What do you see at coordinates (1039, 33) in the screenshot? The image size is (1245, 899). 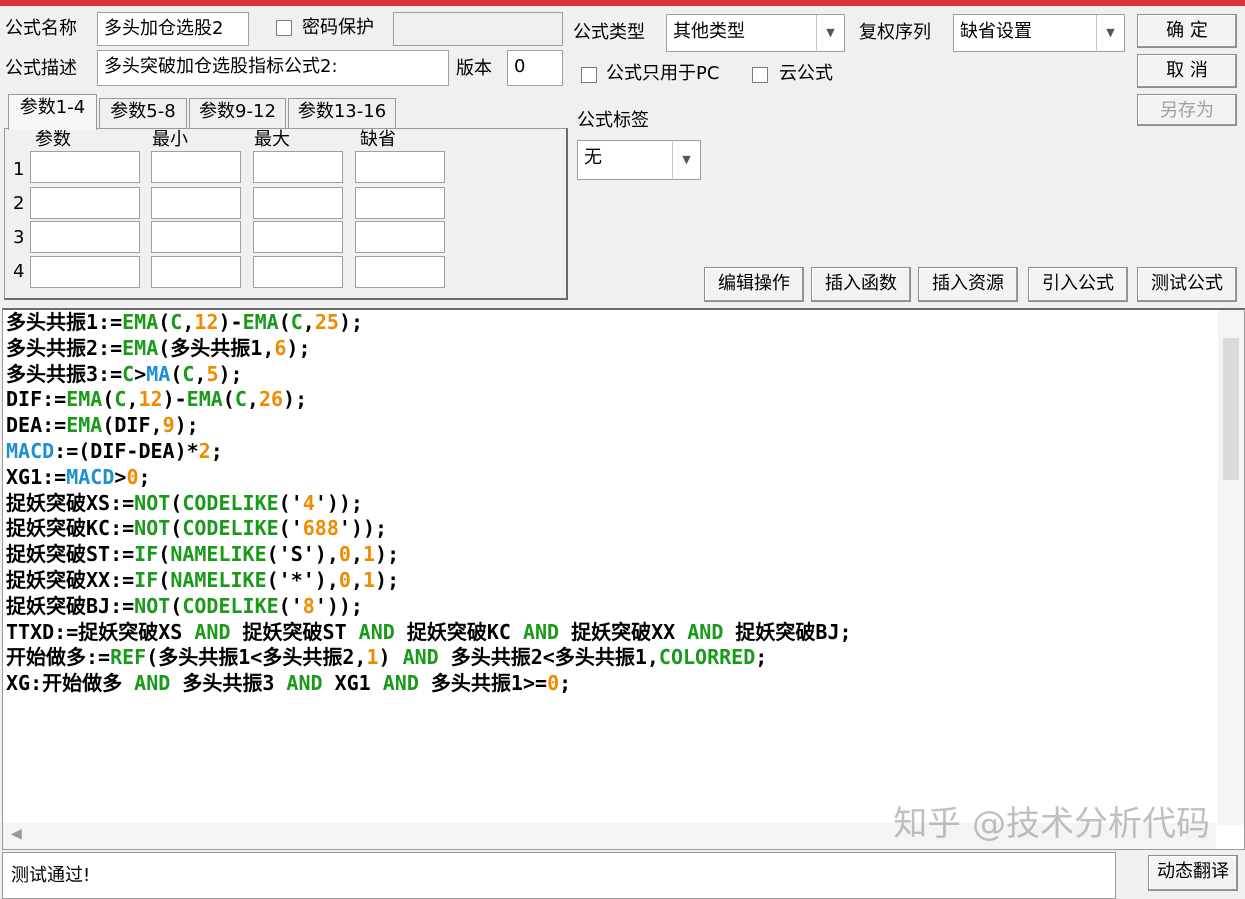 I see `rights-series-select: 缺省设置 ▼` at bounding box center [1039, 33].